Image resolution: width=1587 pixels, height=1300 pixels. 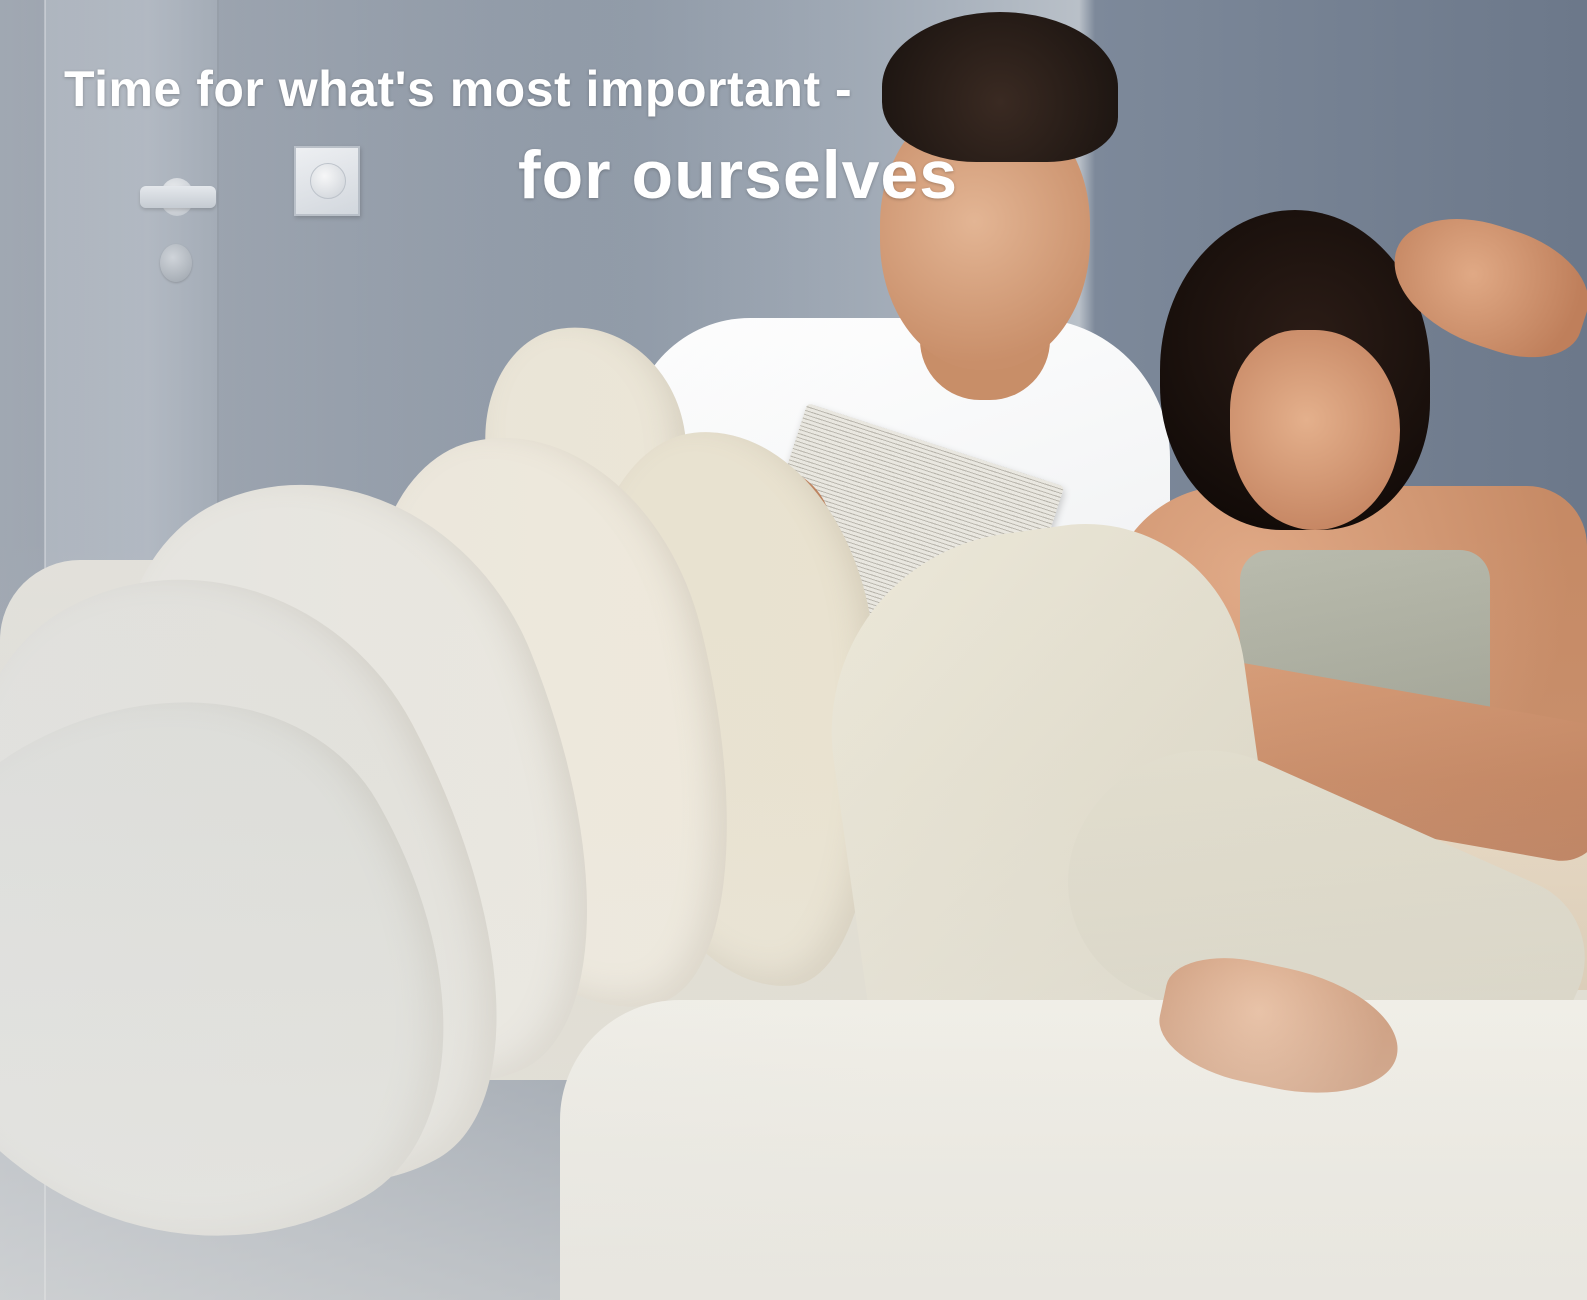 I want to click on headline: Time for what's most important -, so click(x=458, y=89).